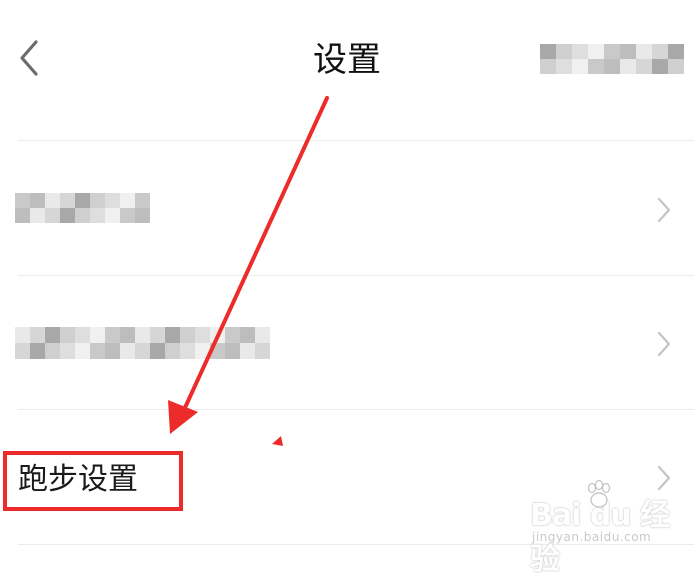 Image resolution: width=694 pixels, height=578 pixels. Describe the element at coordinates (592, 537) in the screenshot. I see `watermark-url: jingyan.baidu.com` at that location.